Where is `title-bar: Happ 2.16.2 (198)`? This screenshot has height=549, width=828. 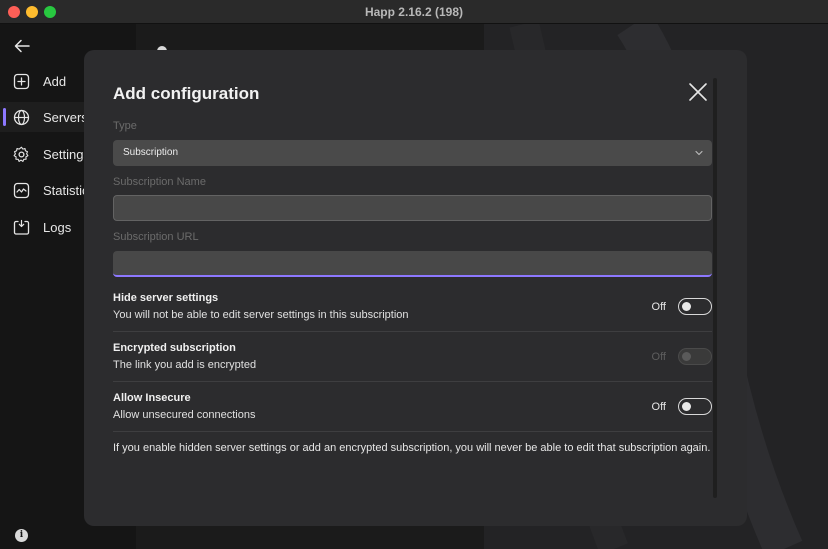
title-bar: Happ 2.16.2 (198) is located at coordinates (414, 12).